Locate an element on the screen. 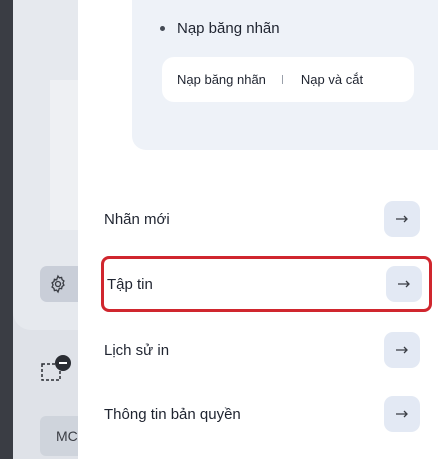  feed-option-row: Nạp băng nhãn is located at coordinates (220, 28).